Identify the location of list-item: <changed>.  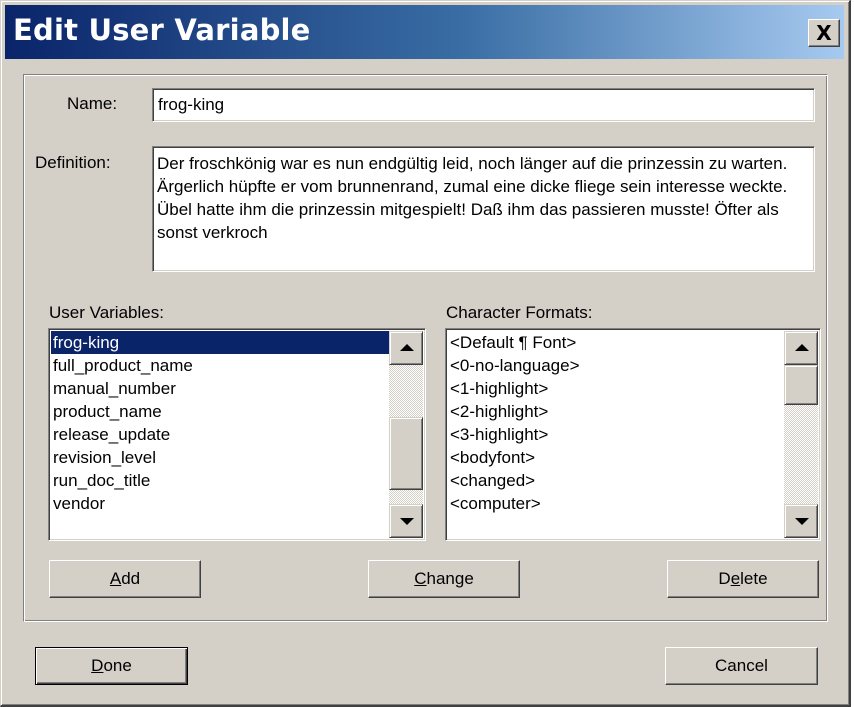
(616, 480).